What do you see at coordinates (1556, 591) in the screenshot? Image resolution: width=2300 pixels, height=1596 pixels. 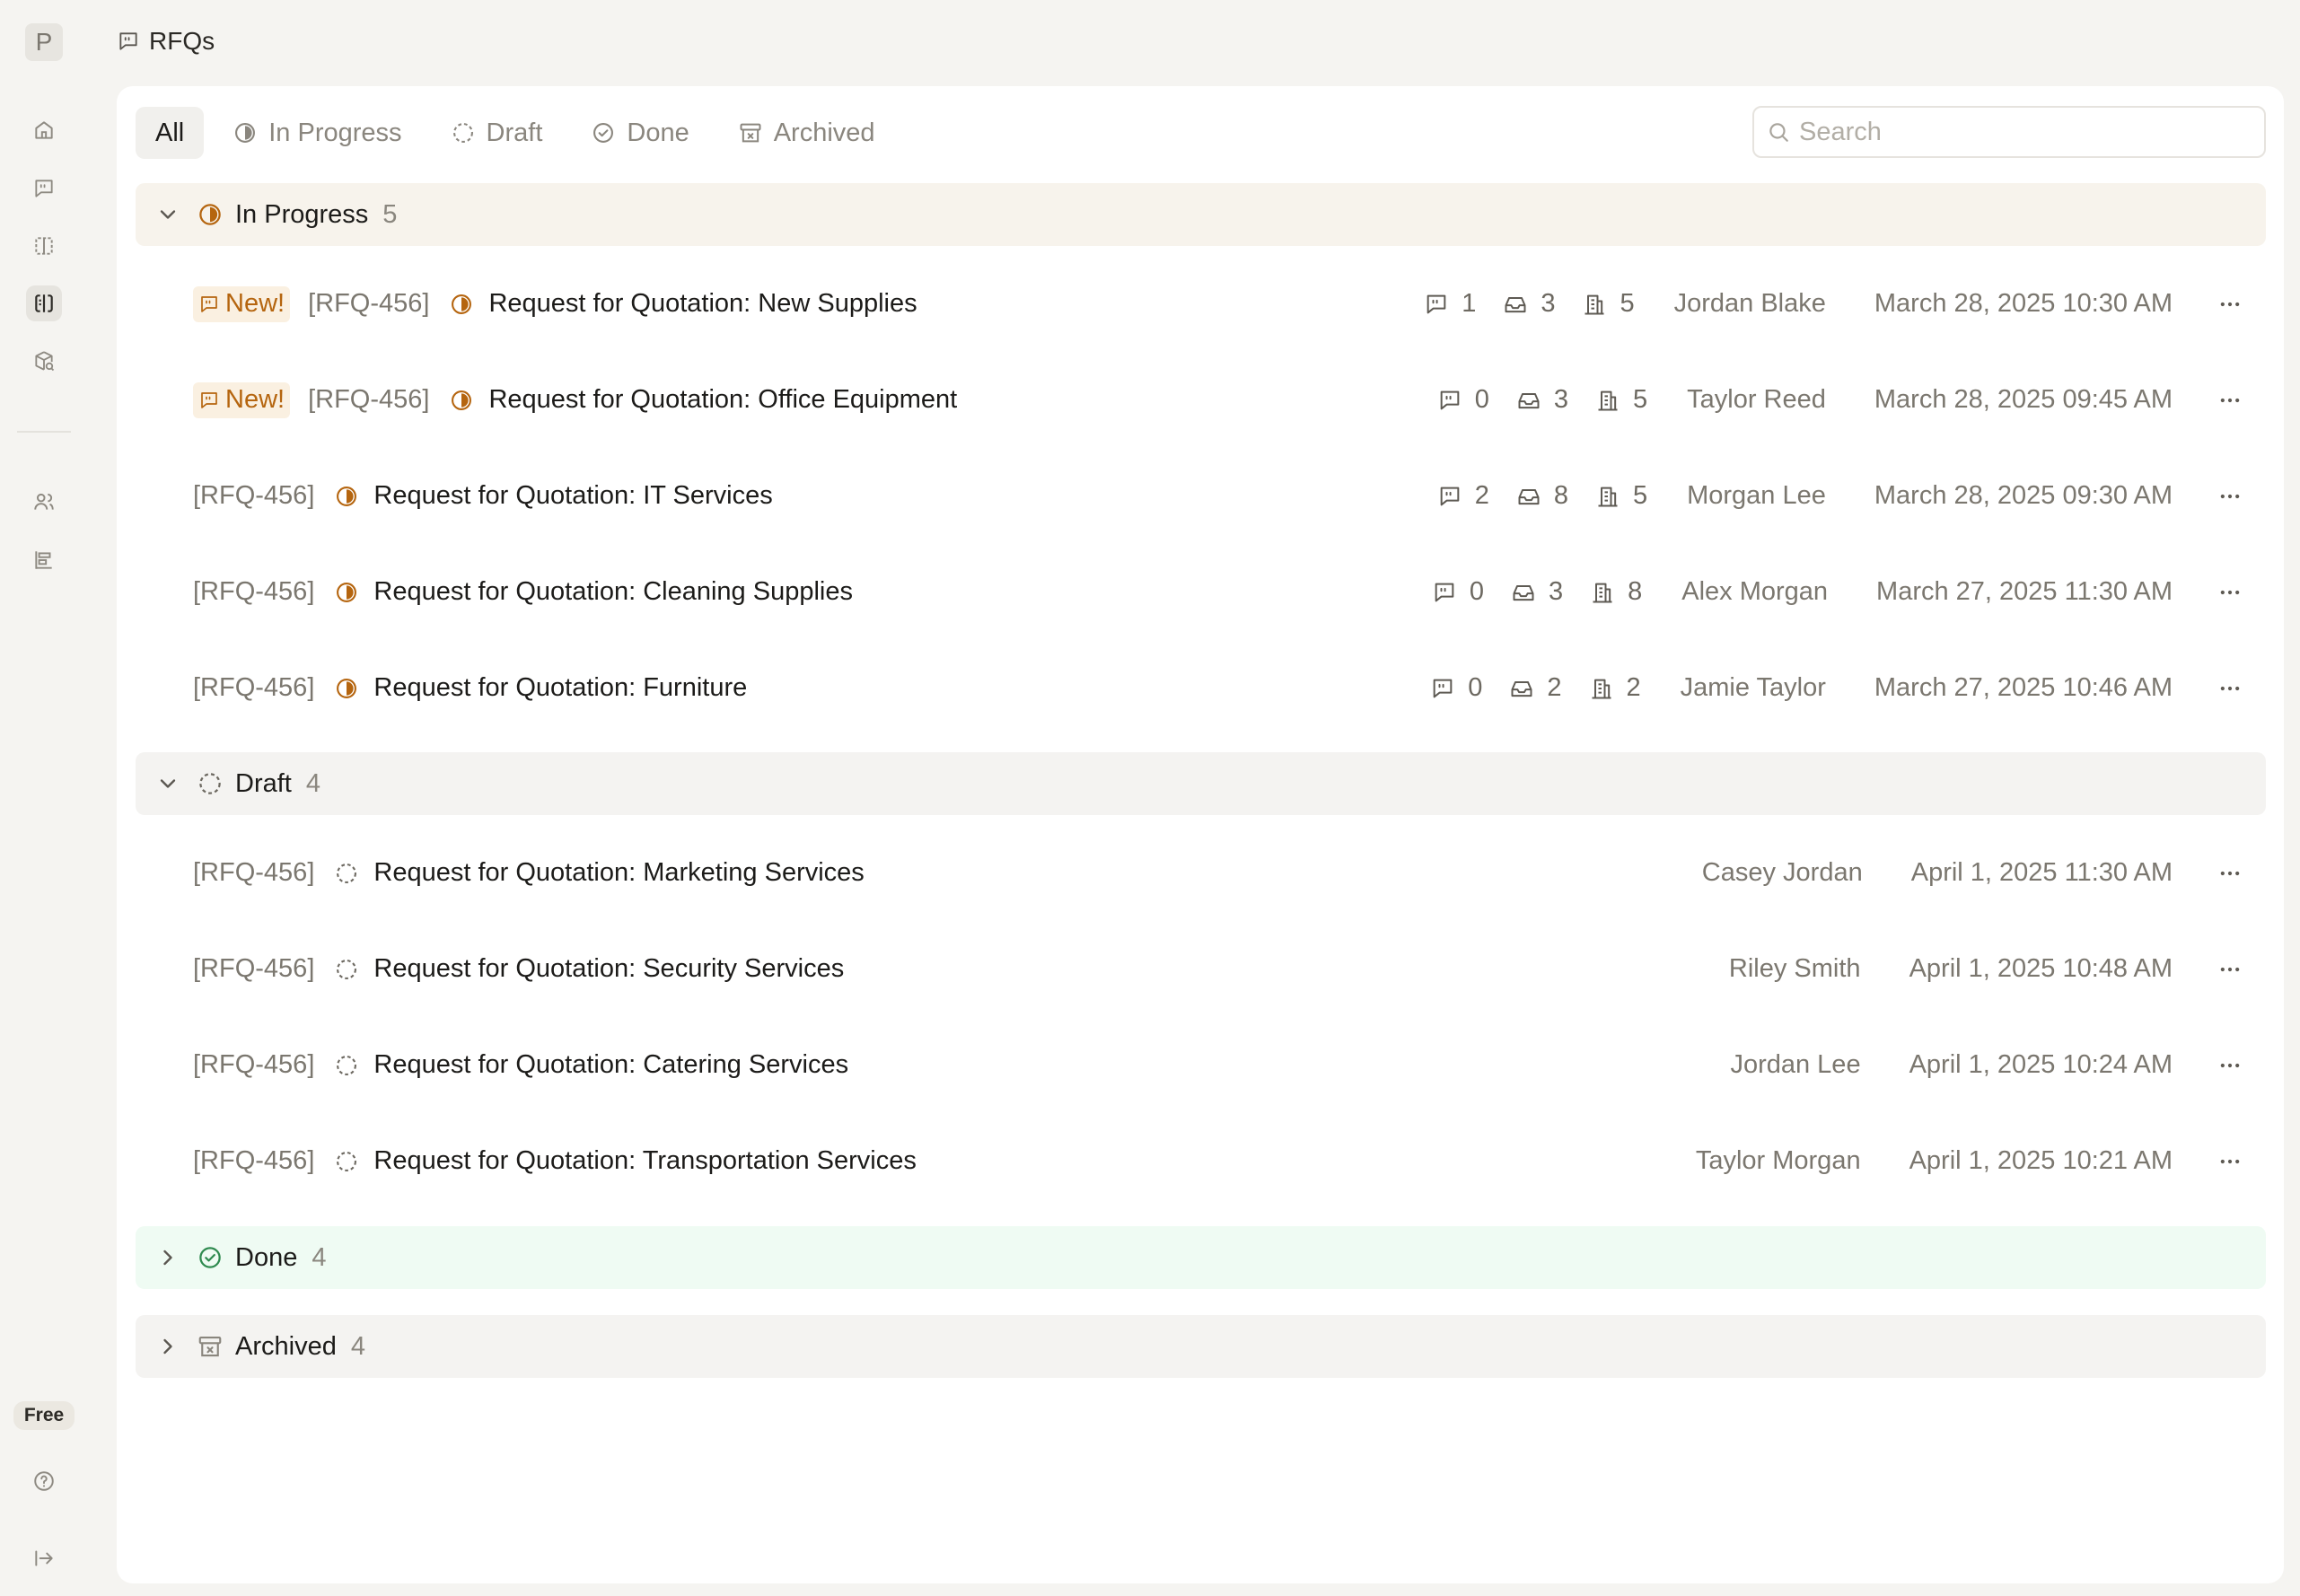 I see `metric-value: 3` at bounding box center [1556, 591].